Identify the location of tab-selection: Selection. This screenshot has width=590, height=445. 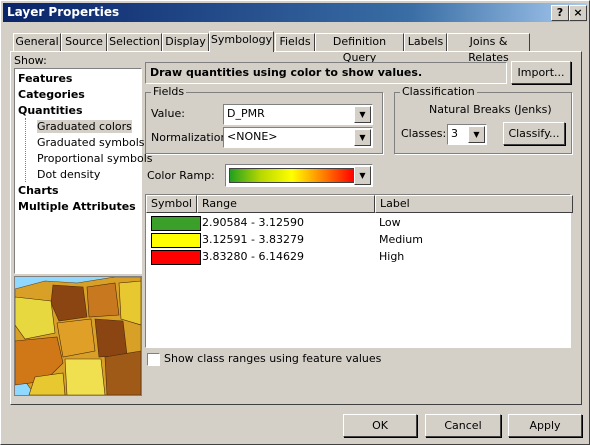
(134, 42).